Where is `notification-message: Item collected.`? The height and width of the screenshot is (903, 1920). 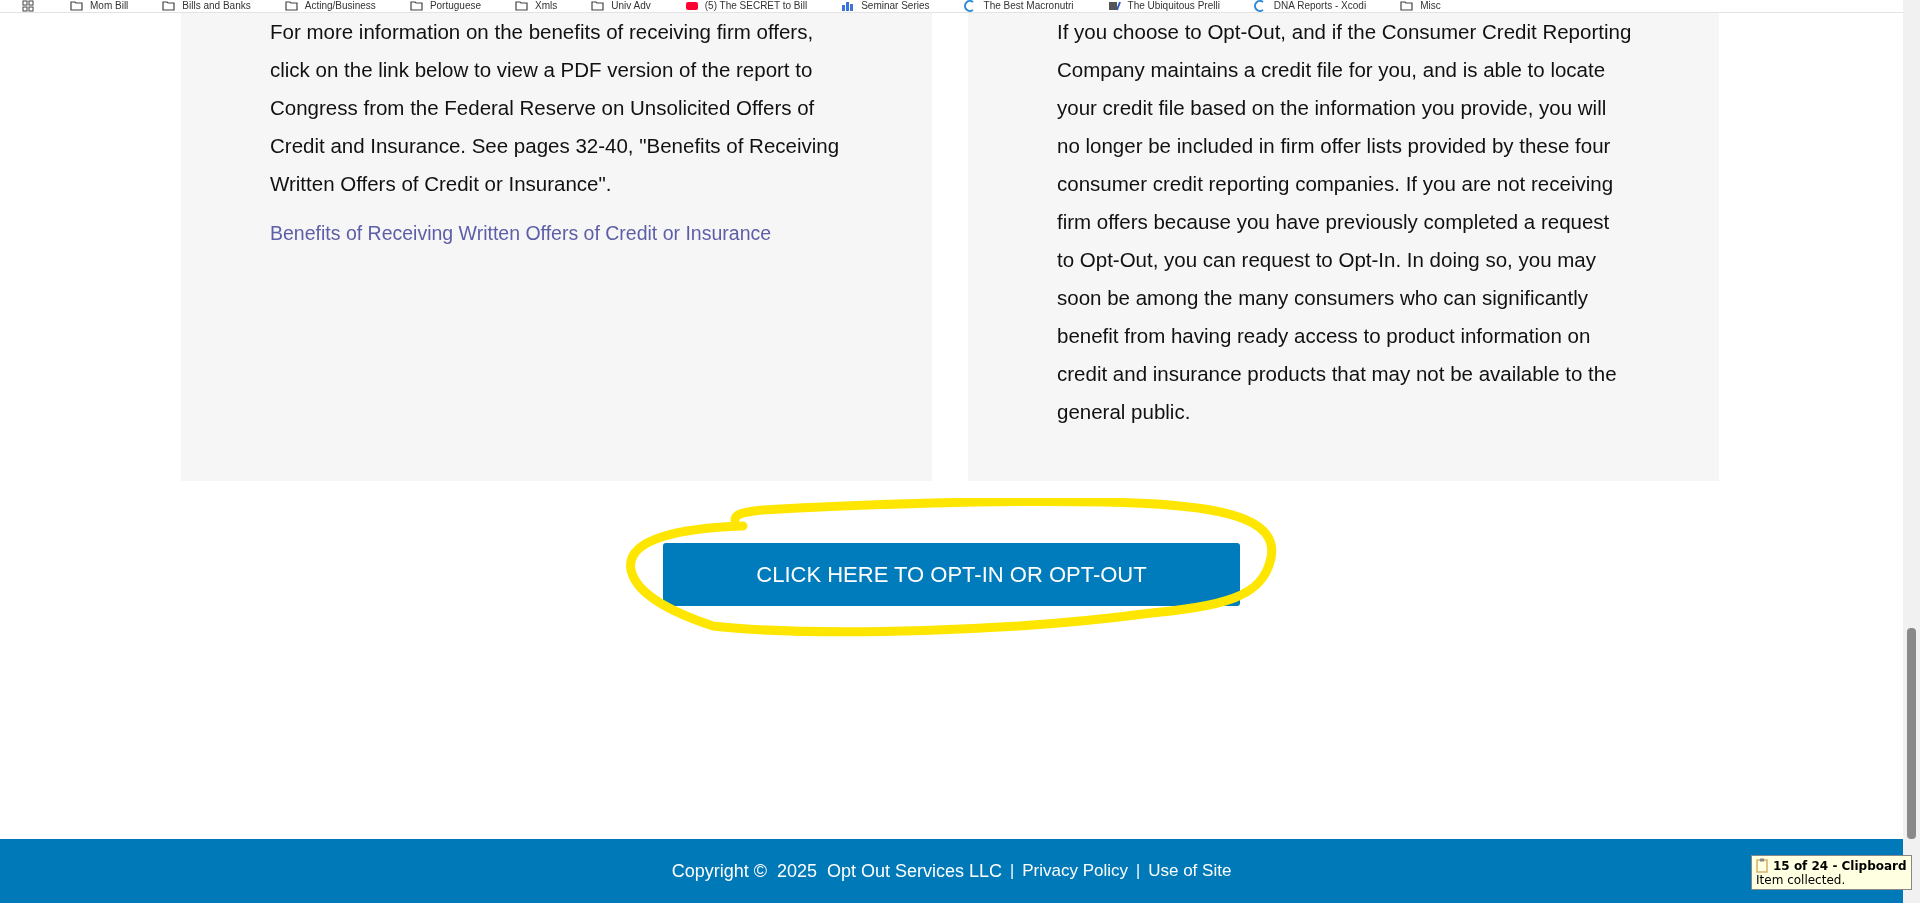
notification-message: Item collected. is located at coordinates (1801, 880).